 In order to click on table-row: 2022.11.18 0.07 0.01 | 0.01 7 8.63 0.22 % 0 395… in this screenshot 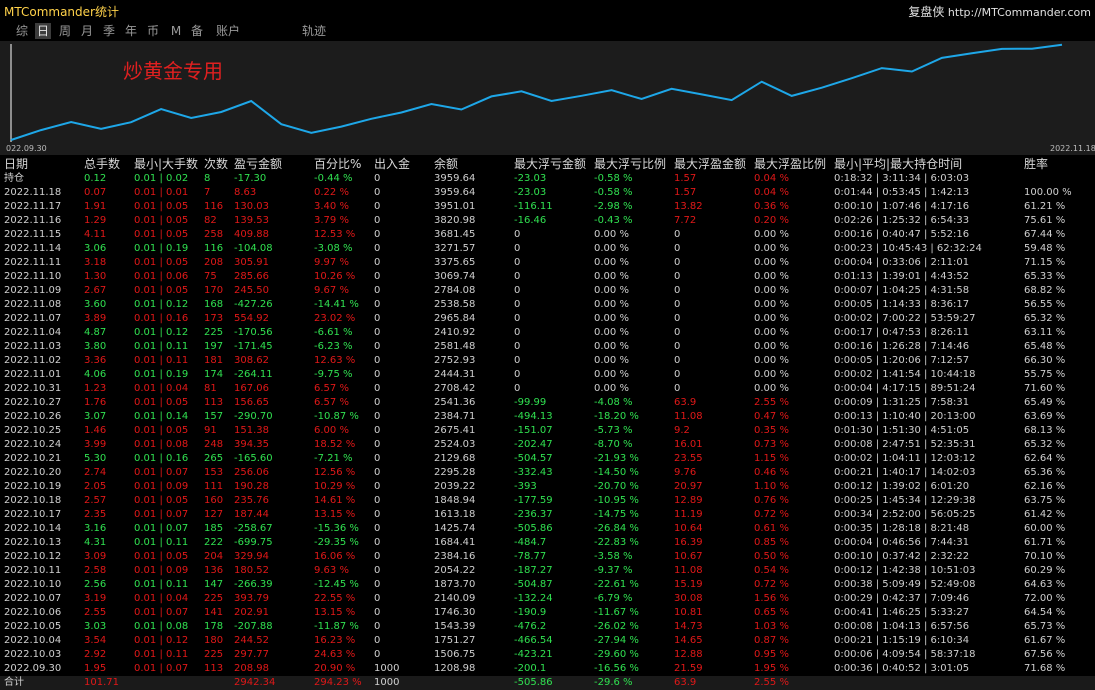, I will do `click(547, 193)`.